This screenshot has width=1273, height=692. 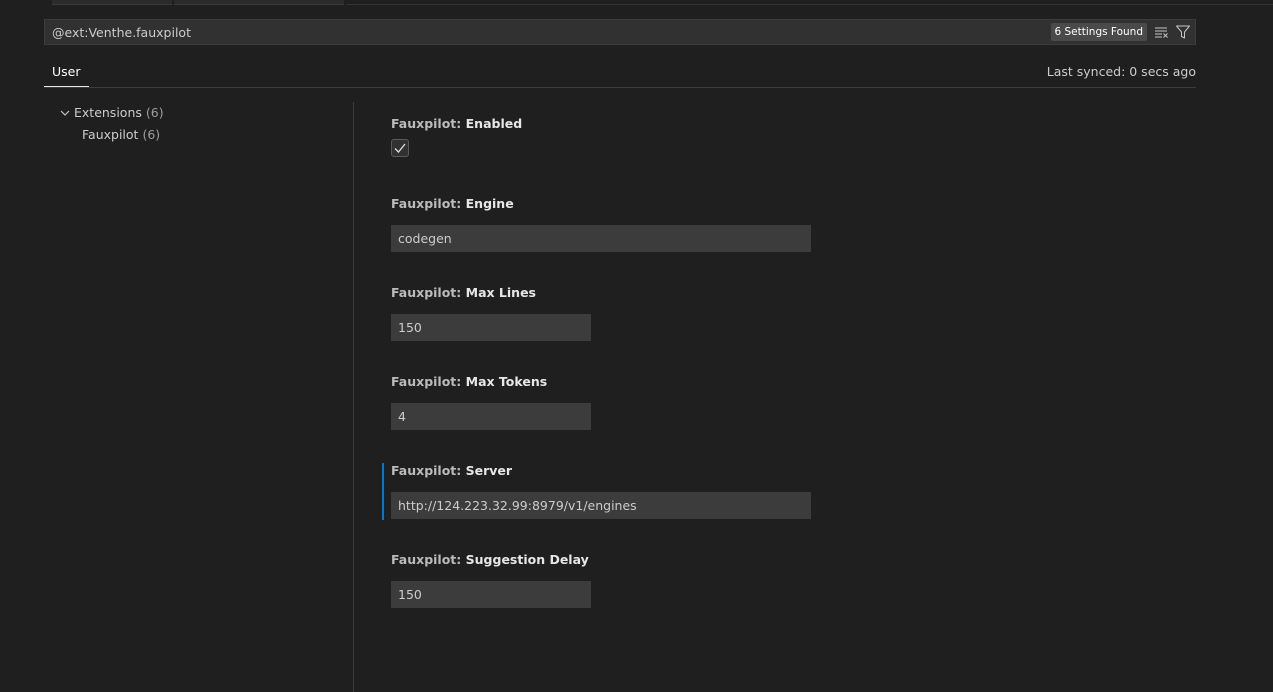 I want to click on tab-strip-border, so click(x=809, y=4).